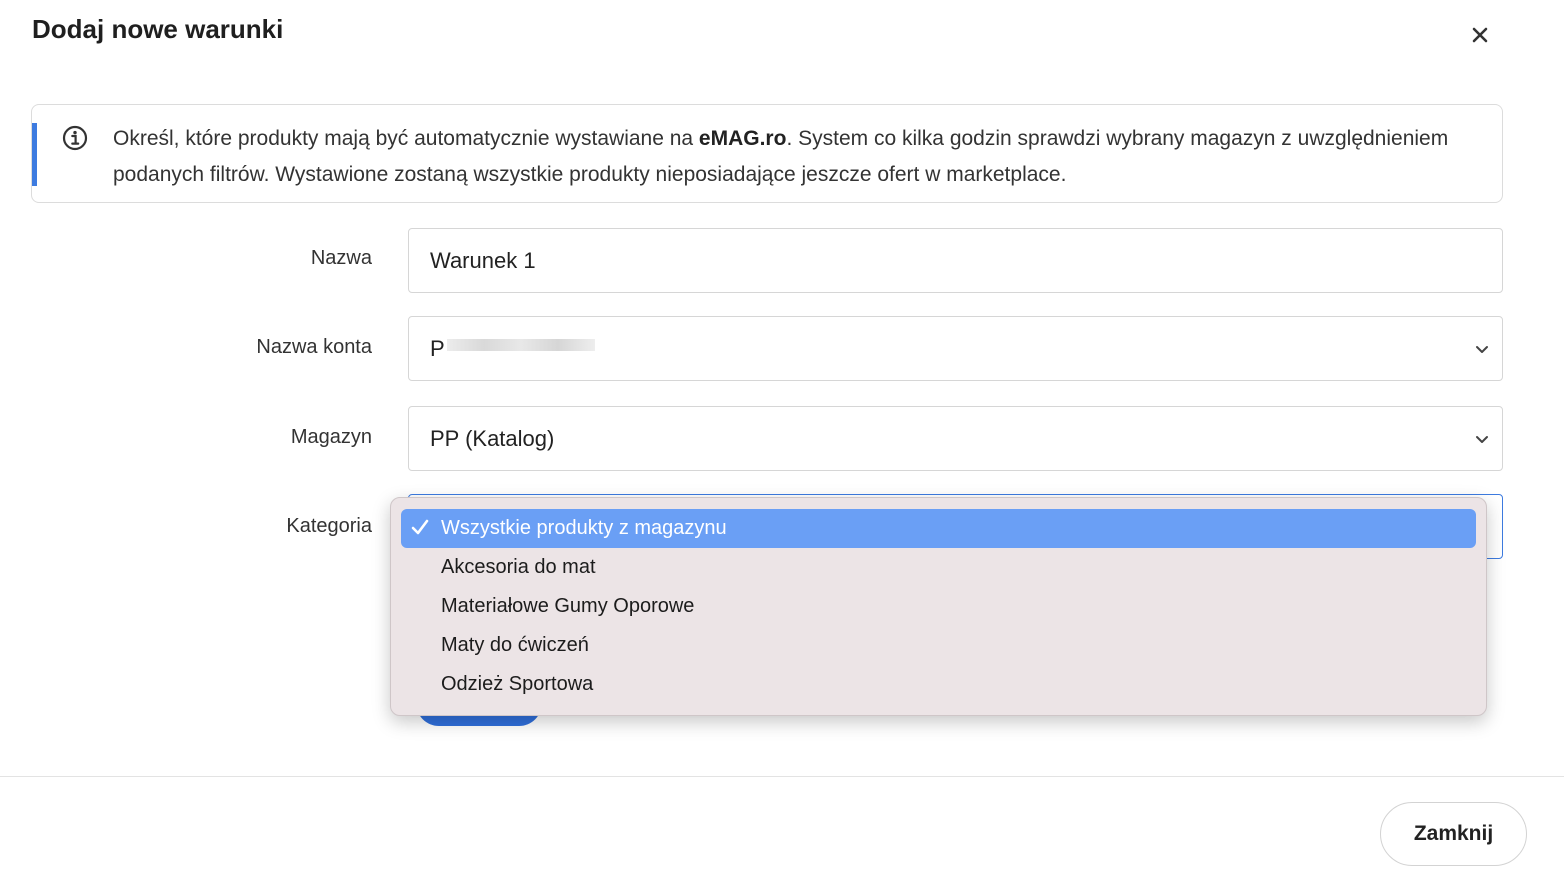 This screenshot has width=1564, height=872. What do you see at coordinates (483, 260) in the screenshot?
I see `name-input-value: Warunek 1` at bounding box center [483, 260].